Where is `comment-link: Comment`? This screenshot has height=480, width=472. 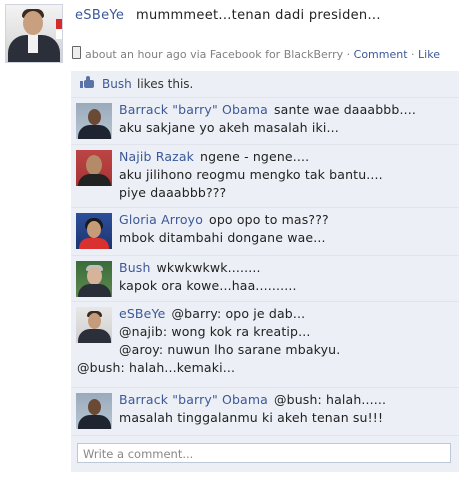 comment-link: Comment is located at coordinates (381, 54).